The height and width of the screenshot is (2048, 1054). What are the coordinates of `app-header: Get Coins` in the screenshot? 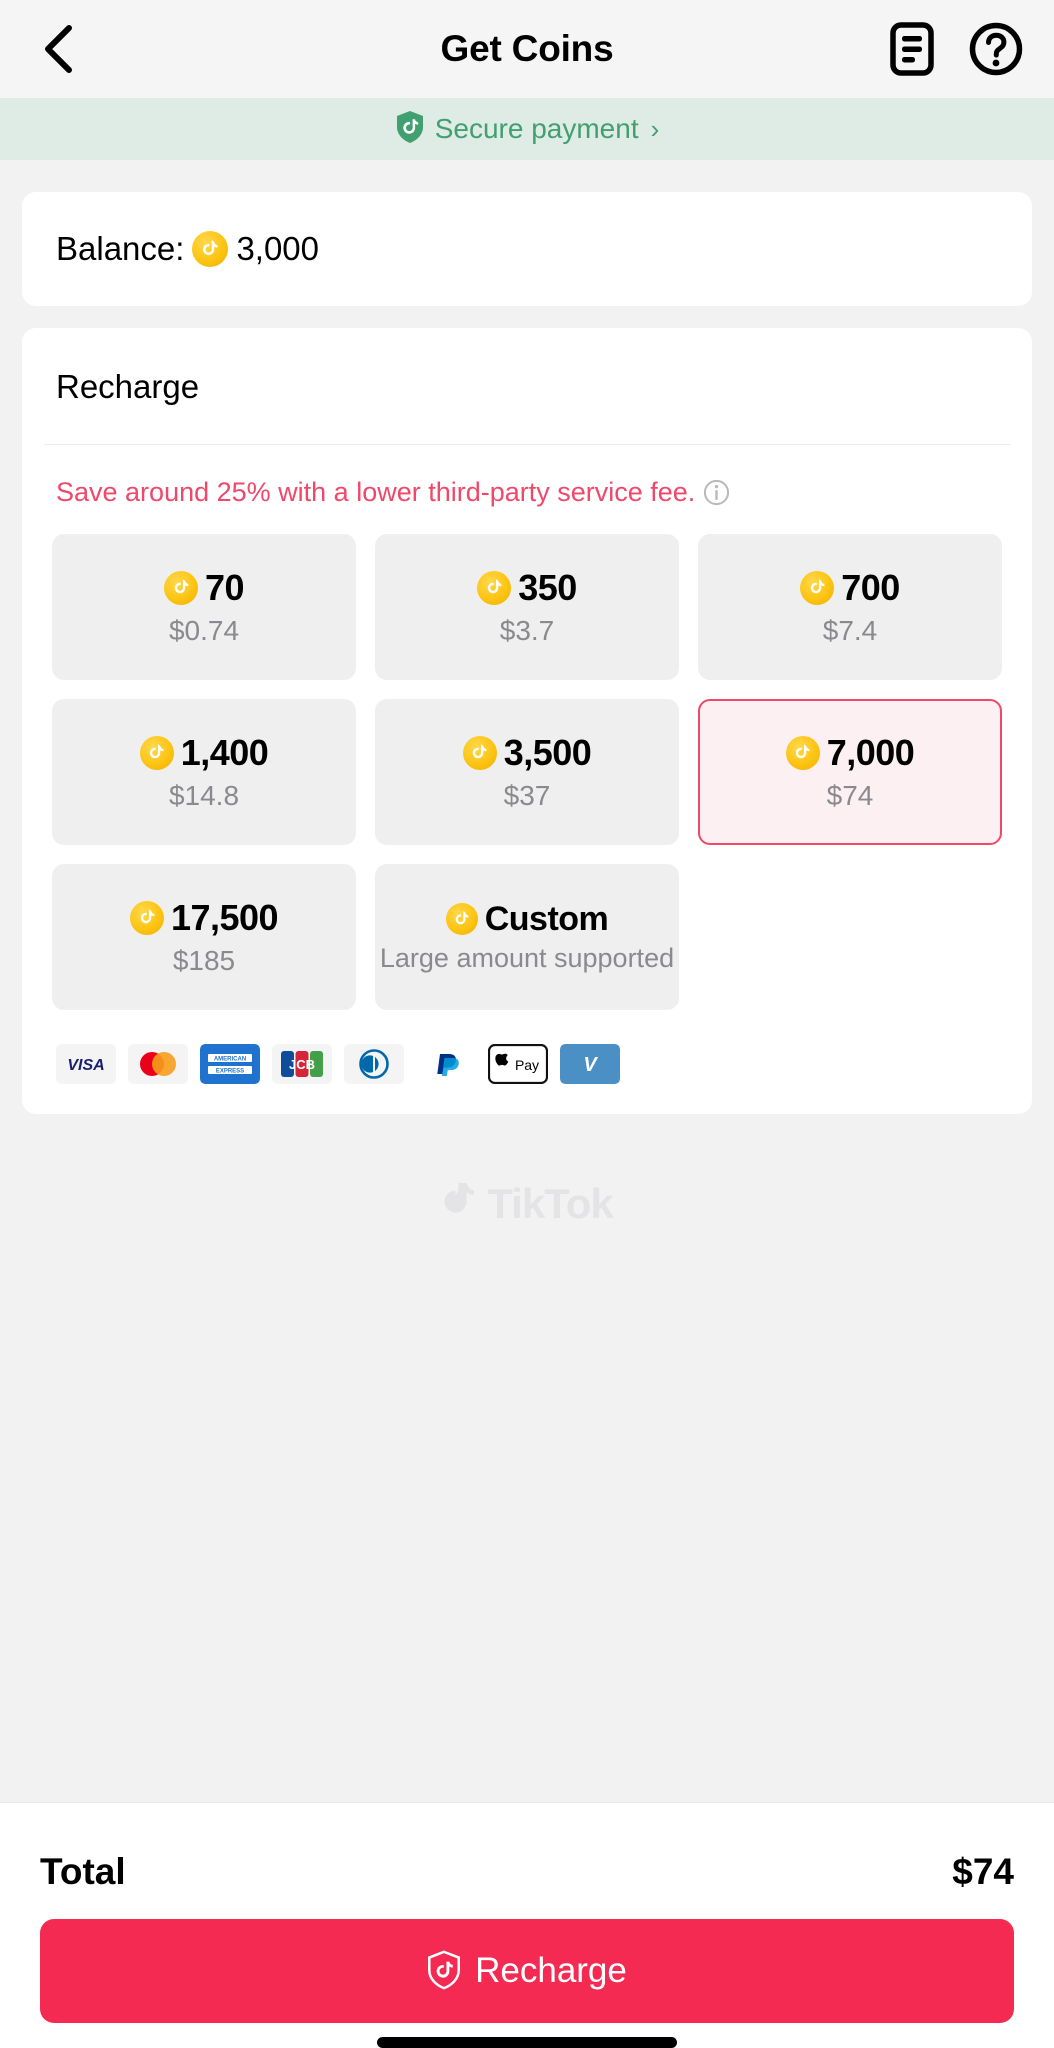 It's located at (527, 49).